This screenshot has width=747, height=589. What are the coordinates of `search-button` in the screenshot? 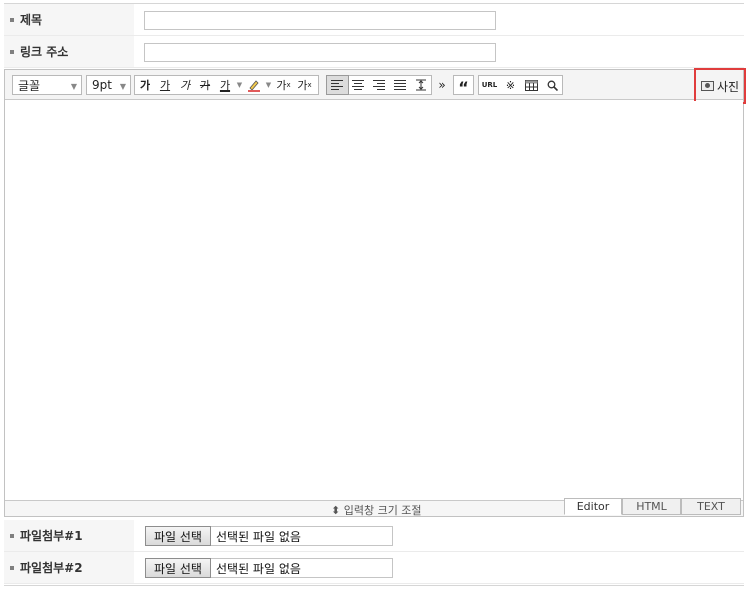 It's located at (552, 85).